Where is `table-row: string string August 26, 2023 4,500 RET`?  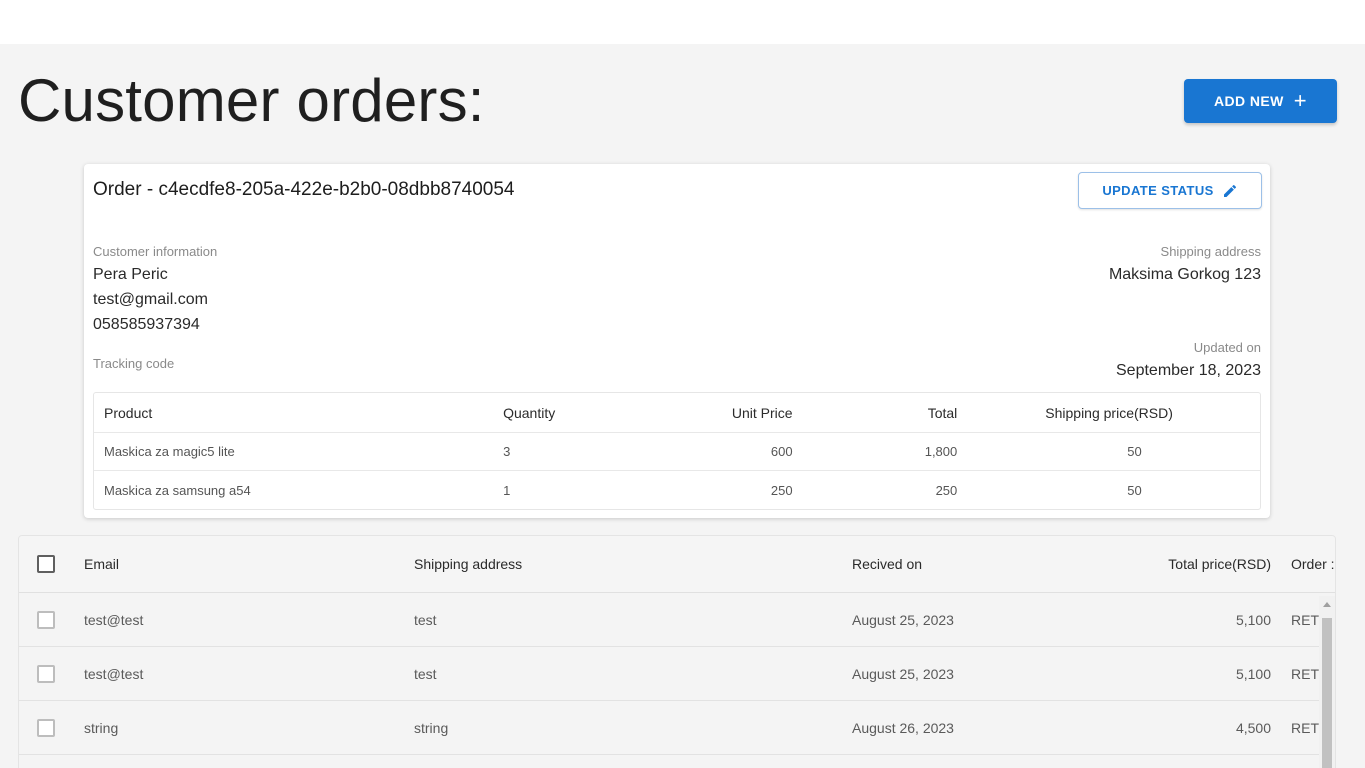
table-row: string string August 26, 2023 4,500 RET is located at coordinates (677, 728).